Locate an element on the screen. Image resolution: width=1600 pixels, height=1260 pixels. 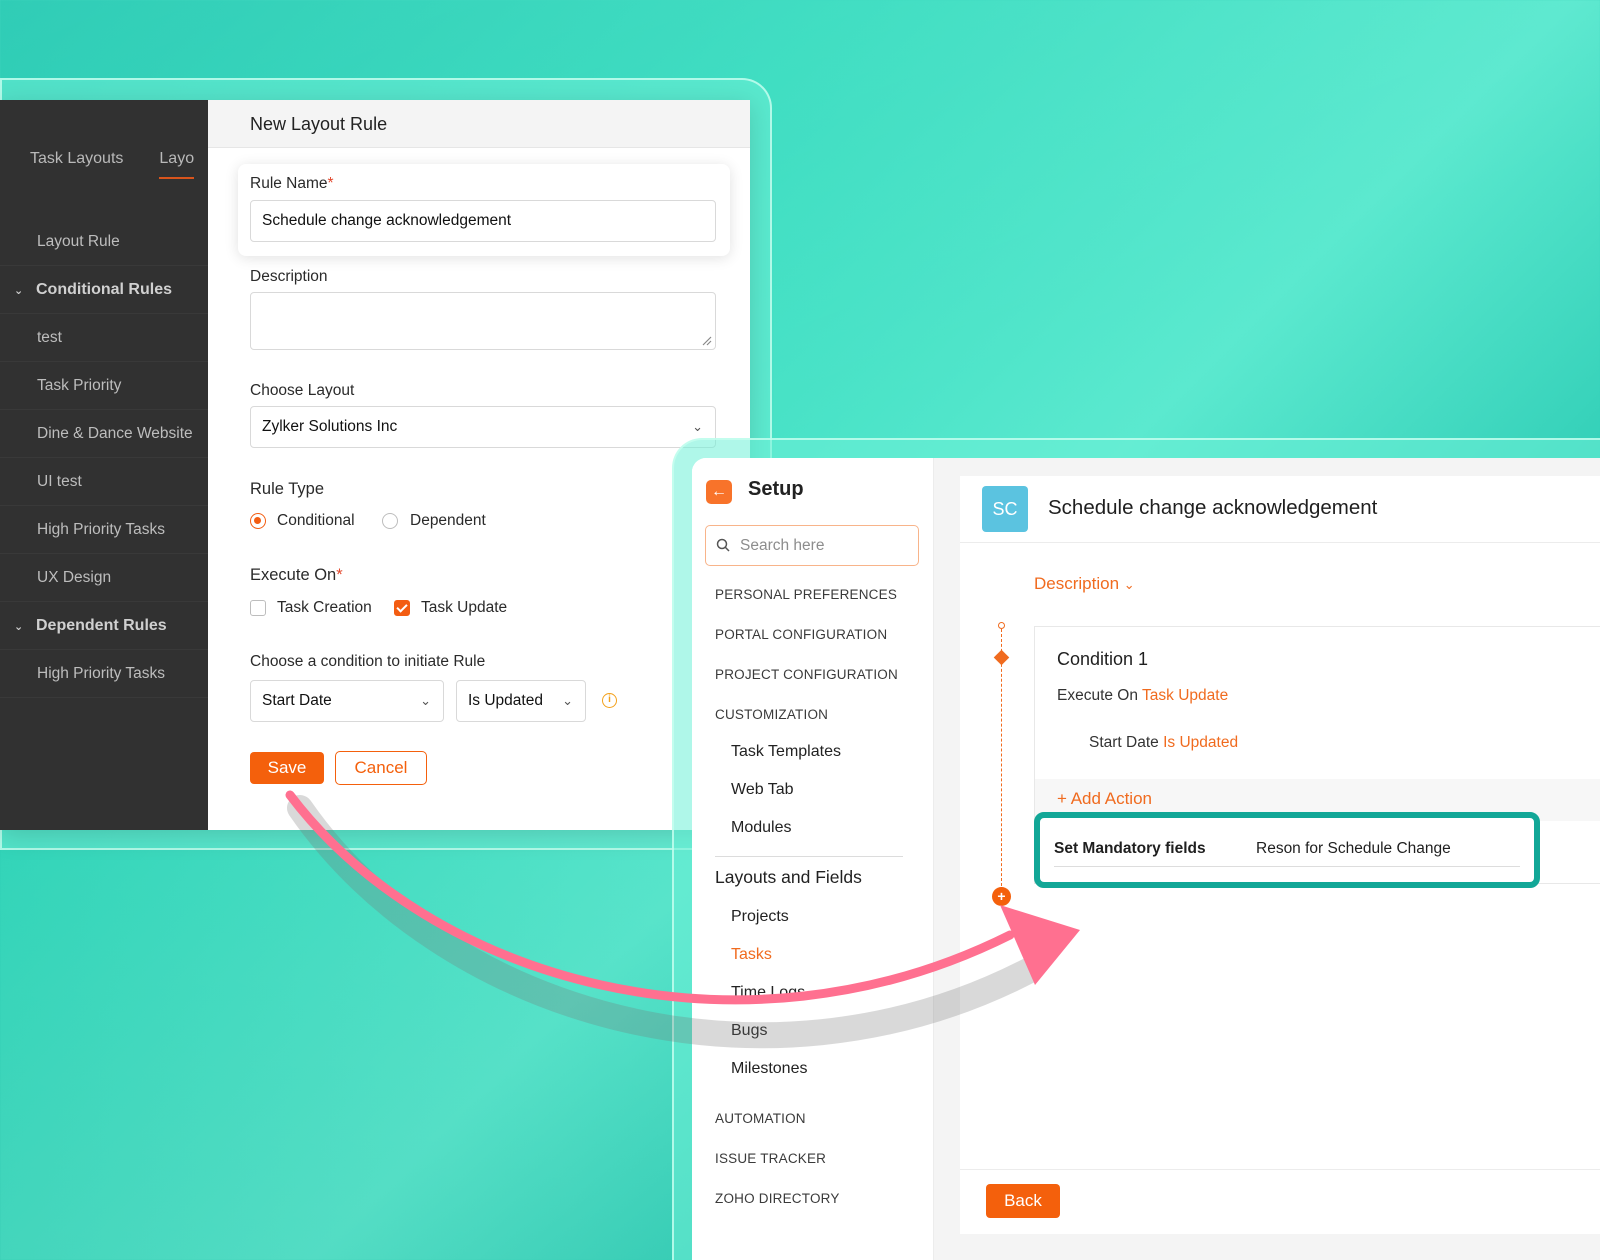
back-arrow-icon: ← is located at coordinates (719, 492).